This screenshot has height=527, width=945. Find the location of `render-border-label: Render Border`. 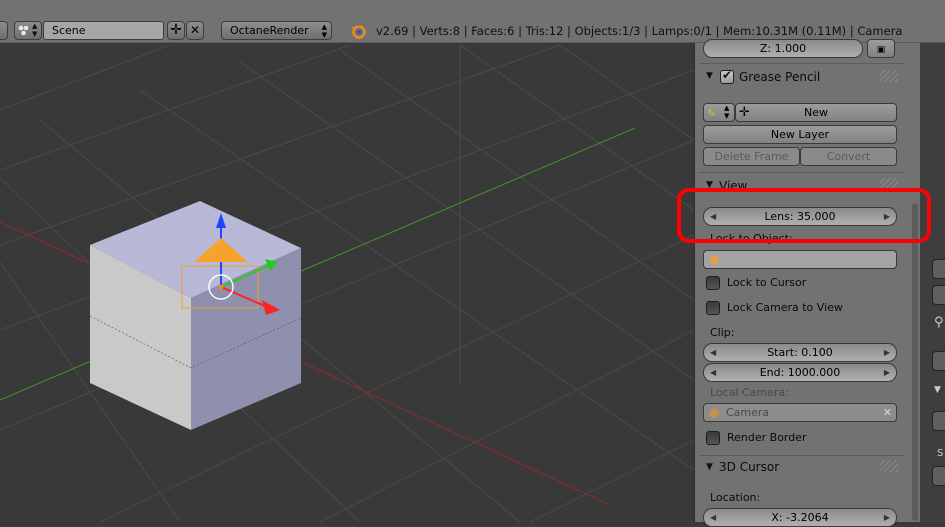

render-border-label: Render Border is located at coordinates (767, 437).